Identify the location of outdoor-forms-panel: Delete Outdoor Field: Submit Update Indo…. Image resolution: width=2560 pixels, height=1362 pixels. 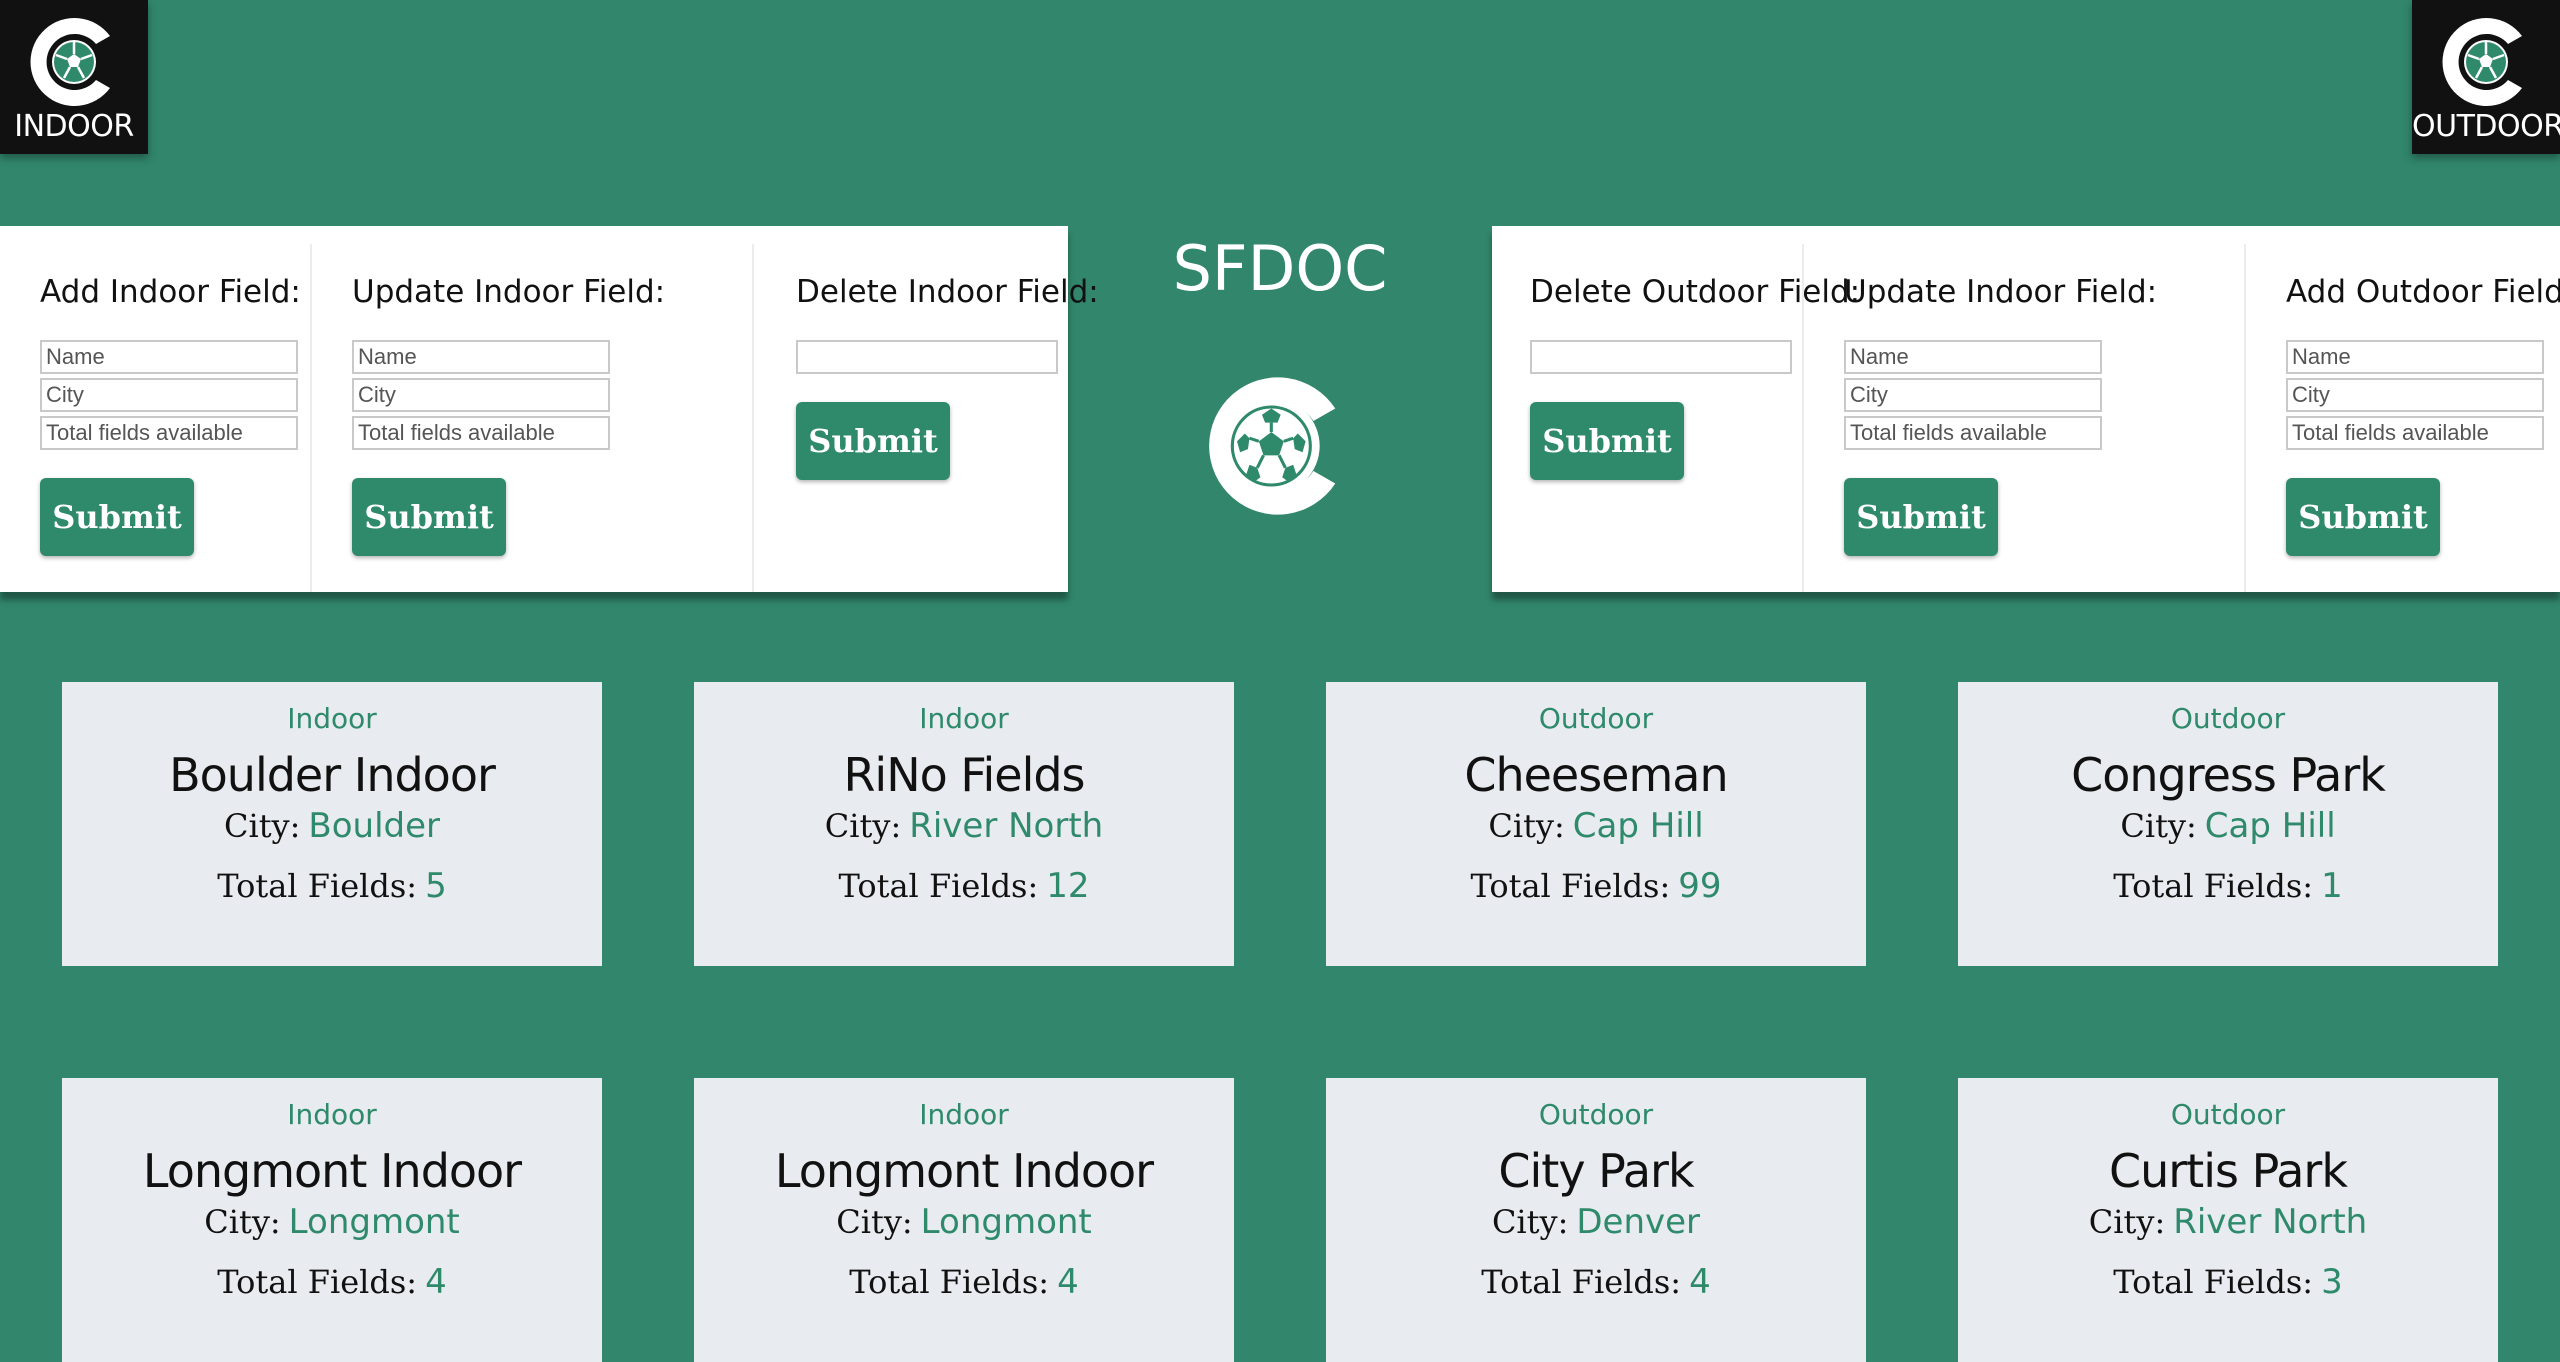
(2026, 409).